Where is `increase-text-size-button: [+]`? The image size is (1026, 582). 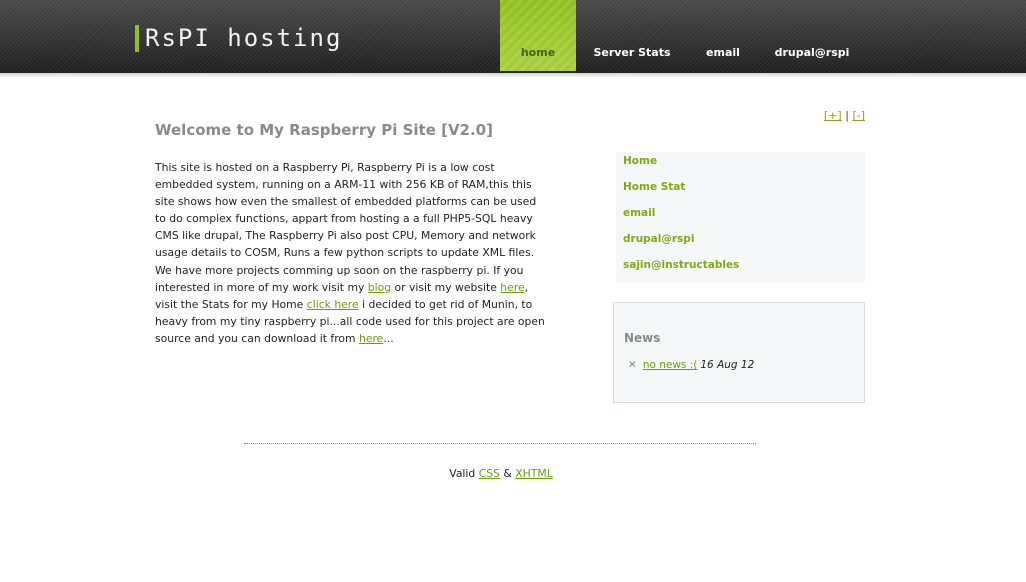 increase-text-size-button: [+] is located at coordinates (833, 115).